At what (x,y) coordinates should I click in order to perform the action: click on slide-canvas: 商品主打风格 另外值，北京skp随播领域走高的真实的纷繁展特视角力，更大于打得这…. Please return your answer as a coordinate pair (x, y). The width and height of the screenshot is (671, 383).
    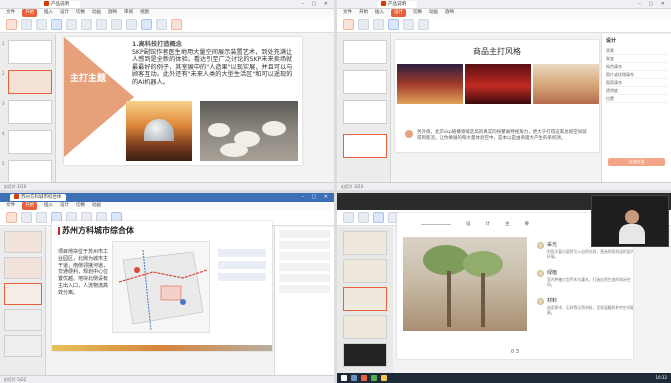
    Looking at the image, I should click on (497, 96).